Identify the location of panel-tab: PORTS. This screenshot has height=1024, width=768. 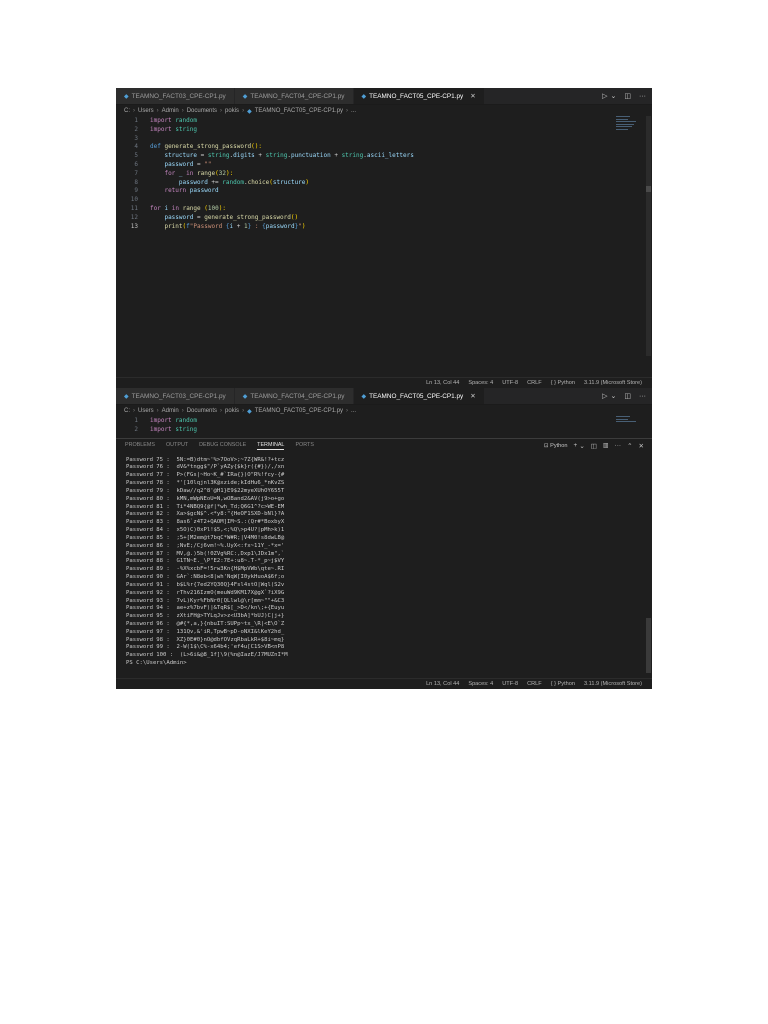
(304, 446).